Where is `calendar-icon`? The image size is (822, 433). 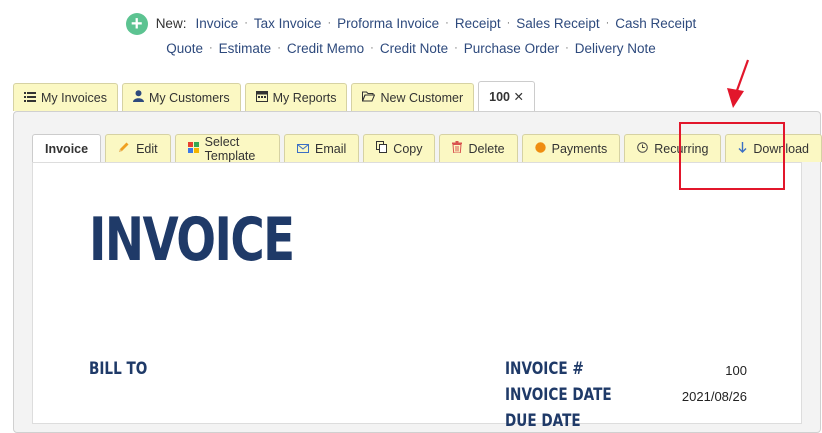
calendar-icon is located at coordinates (261, 97).